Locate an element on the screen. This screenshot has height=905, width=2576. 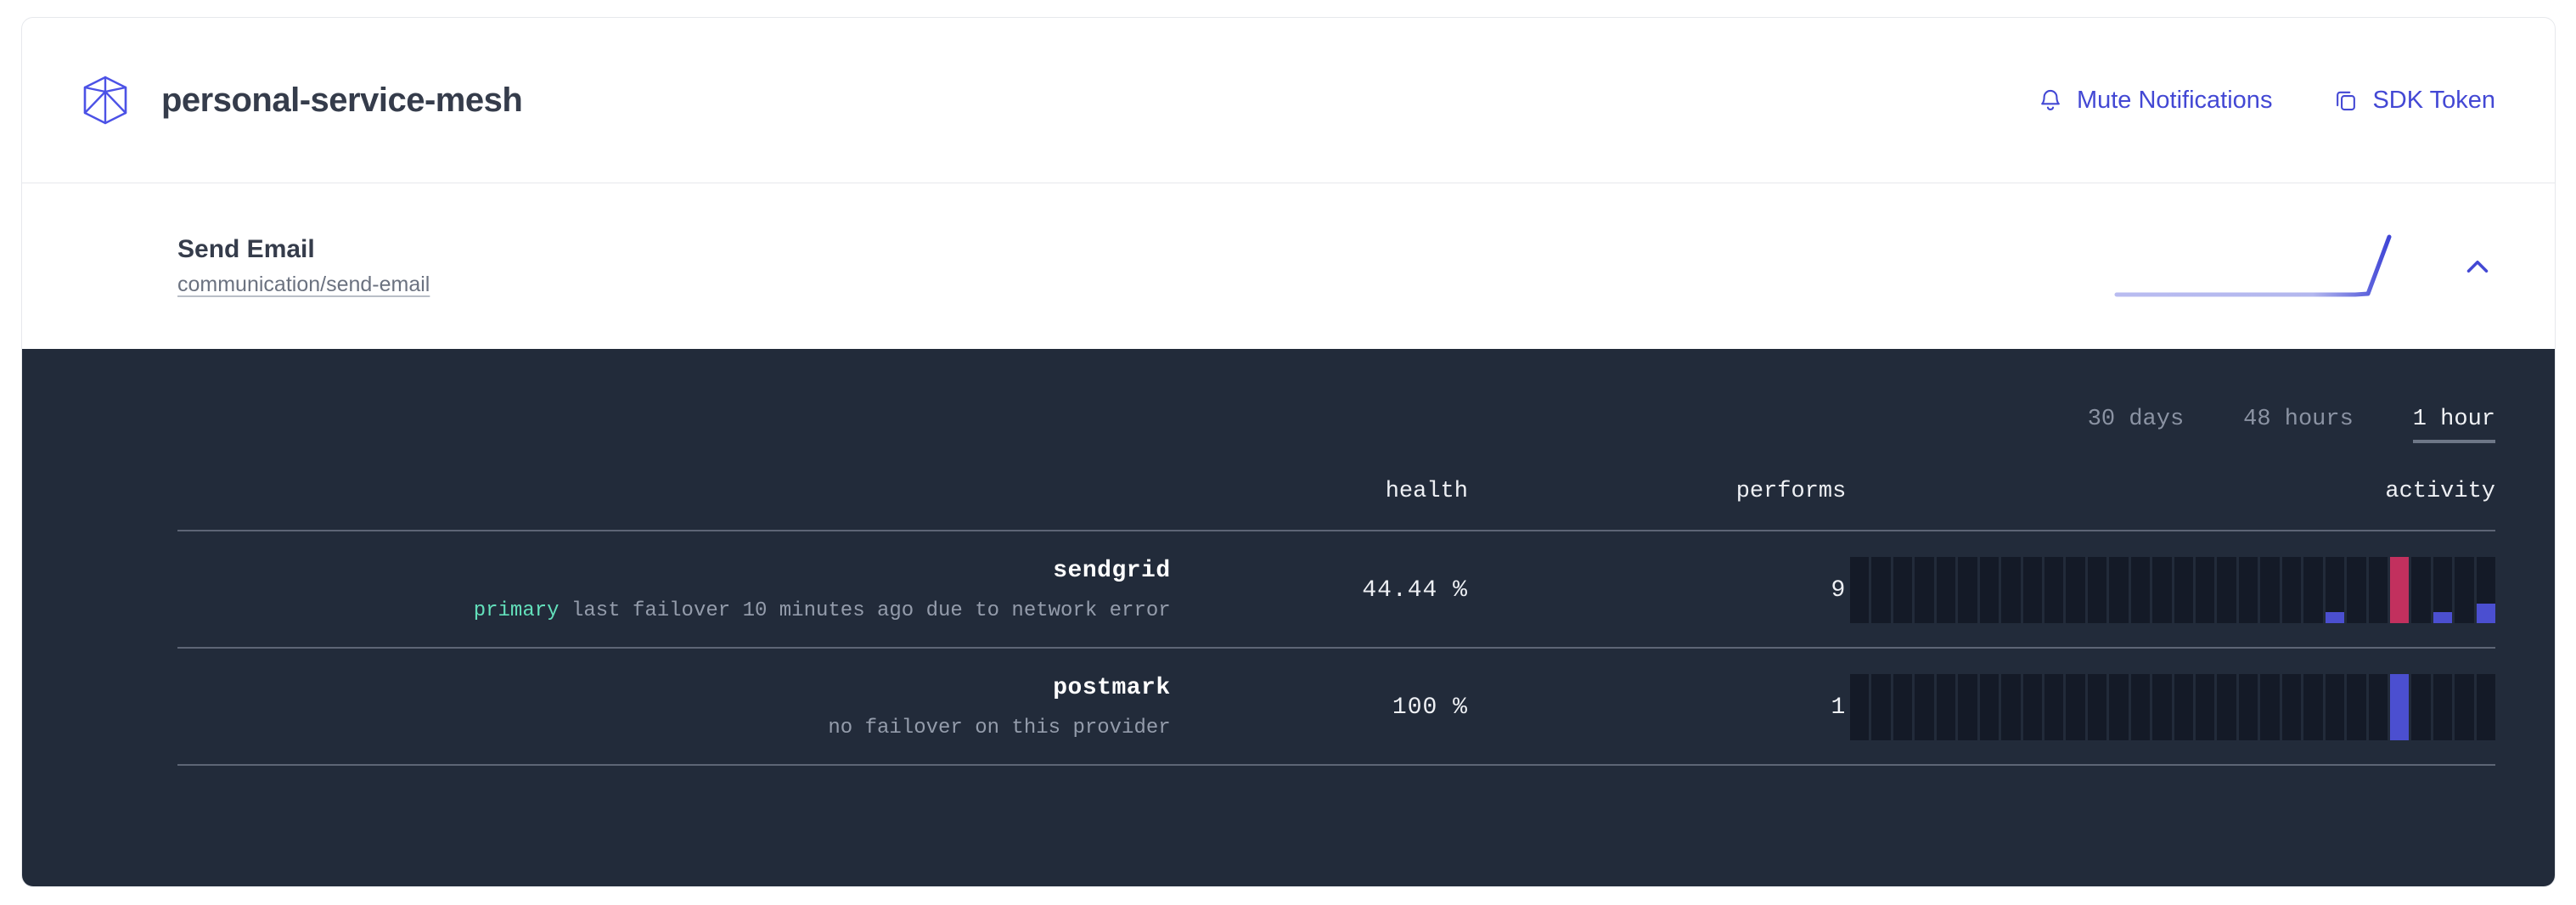
performs-cell: 1 is located at coordinates (1657, 706).